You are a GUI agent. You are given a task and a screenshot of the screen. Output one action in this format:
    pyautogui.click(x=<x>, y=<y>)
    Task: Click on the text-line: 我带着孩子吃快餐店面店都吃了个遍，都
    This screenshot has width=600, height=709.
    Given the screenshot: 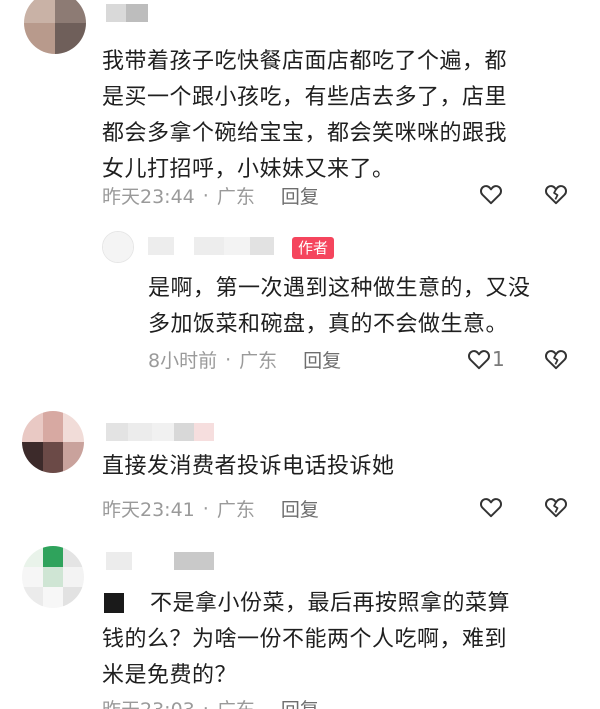 What is the action you would take?
    pyautogui.click(x=305, y=61)
    